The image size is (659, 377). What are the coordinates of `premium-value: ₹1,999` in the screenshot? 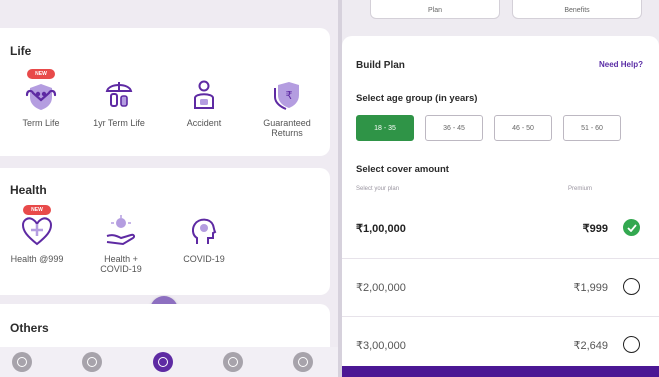 It's located at (590, 288).